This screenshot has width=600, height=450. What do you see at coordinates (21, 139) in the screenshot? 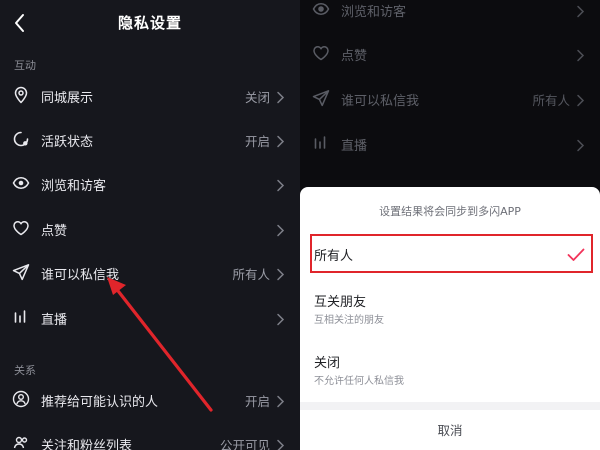
I see `activity-status-icon` at bounding box center [21, 139].